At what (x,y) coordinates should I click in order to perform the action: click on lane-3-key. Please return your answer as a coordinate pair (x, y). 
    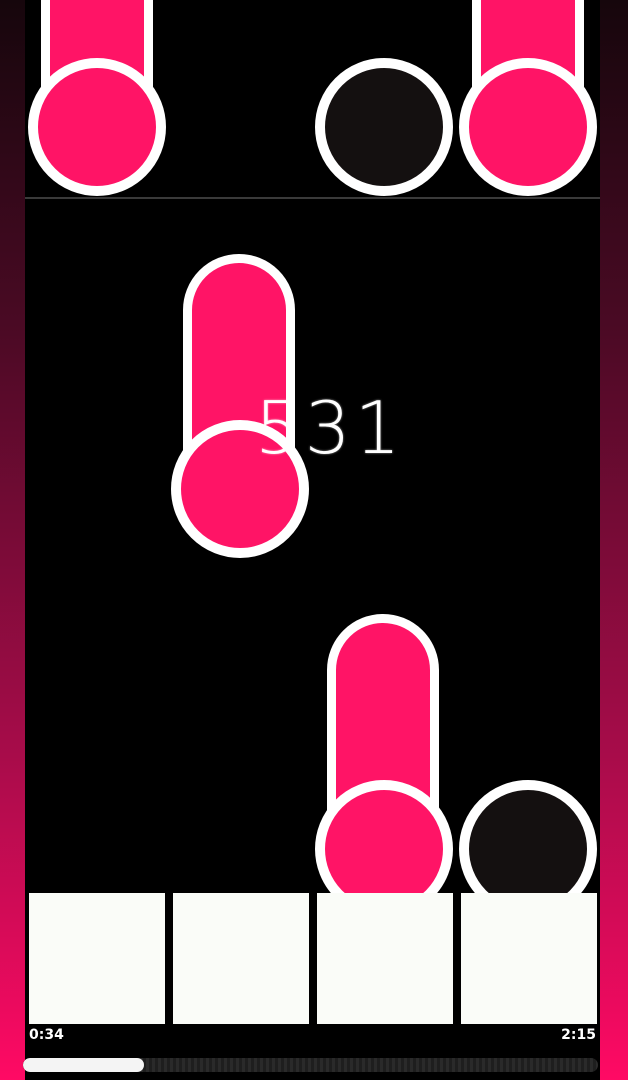
    Looking at the image, I should click on (385, 958).